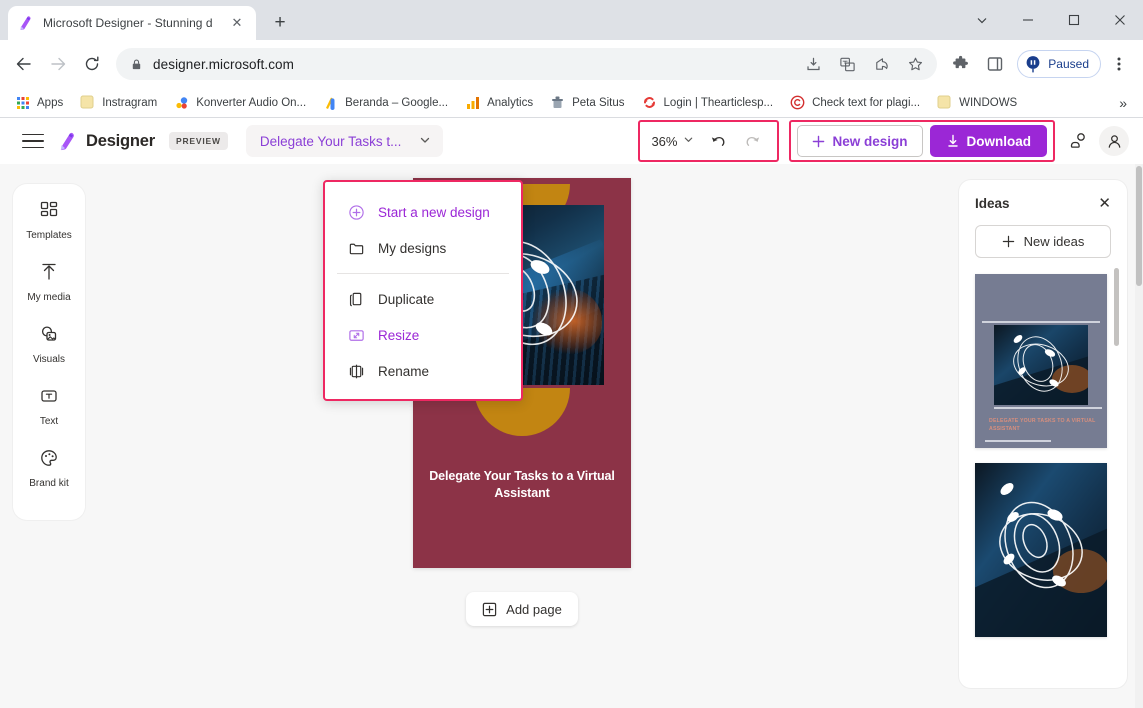 This screenshot has width=1143, height=708. I want to click on menu-item-resize: Resize, so click(423, 335).